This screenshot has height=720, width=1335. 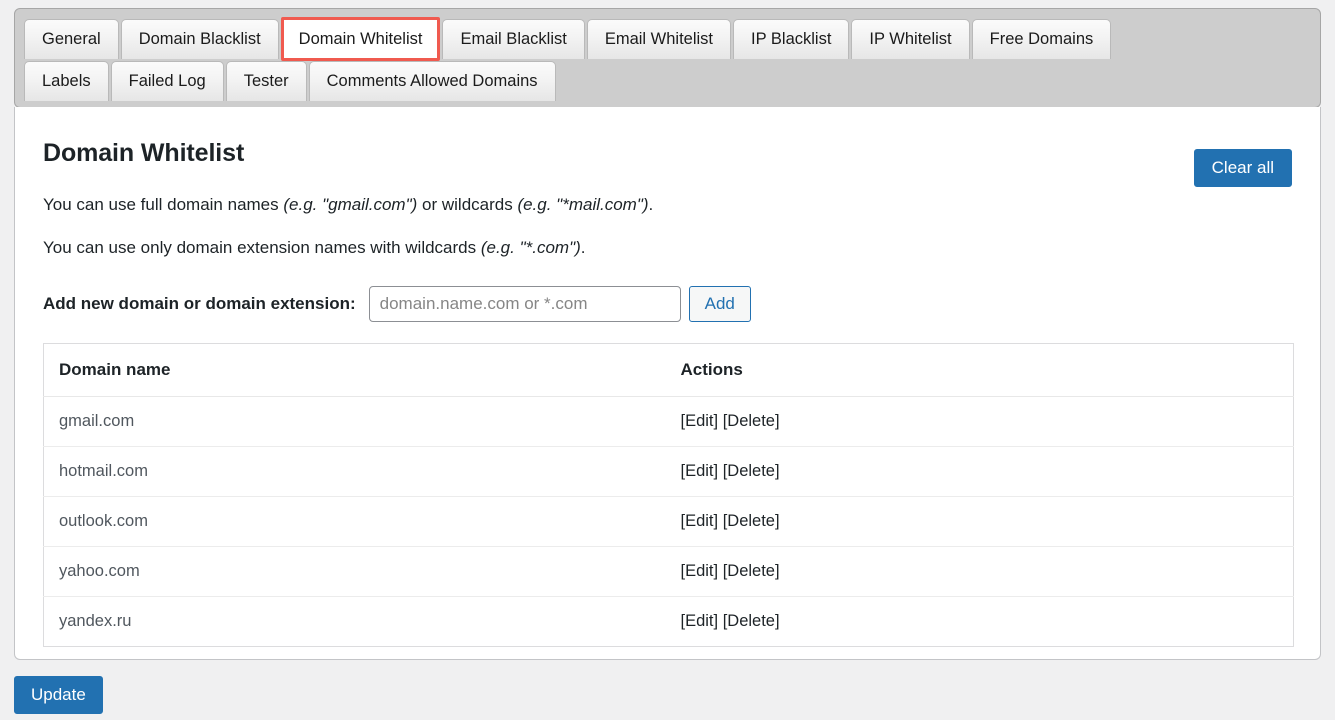 I want to click on tab-email-whitelist: Email Whitelist, so click(x=659, y=39).